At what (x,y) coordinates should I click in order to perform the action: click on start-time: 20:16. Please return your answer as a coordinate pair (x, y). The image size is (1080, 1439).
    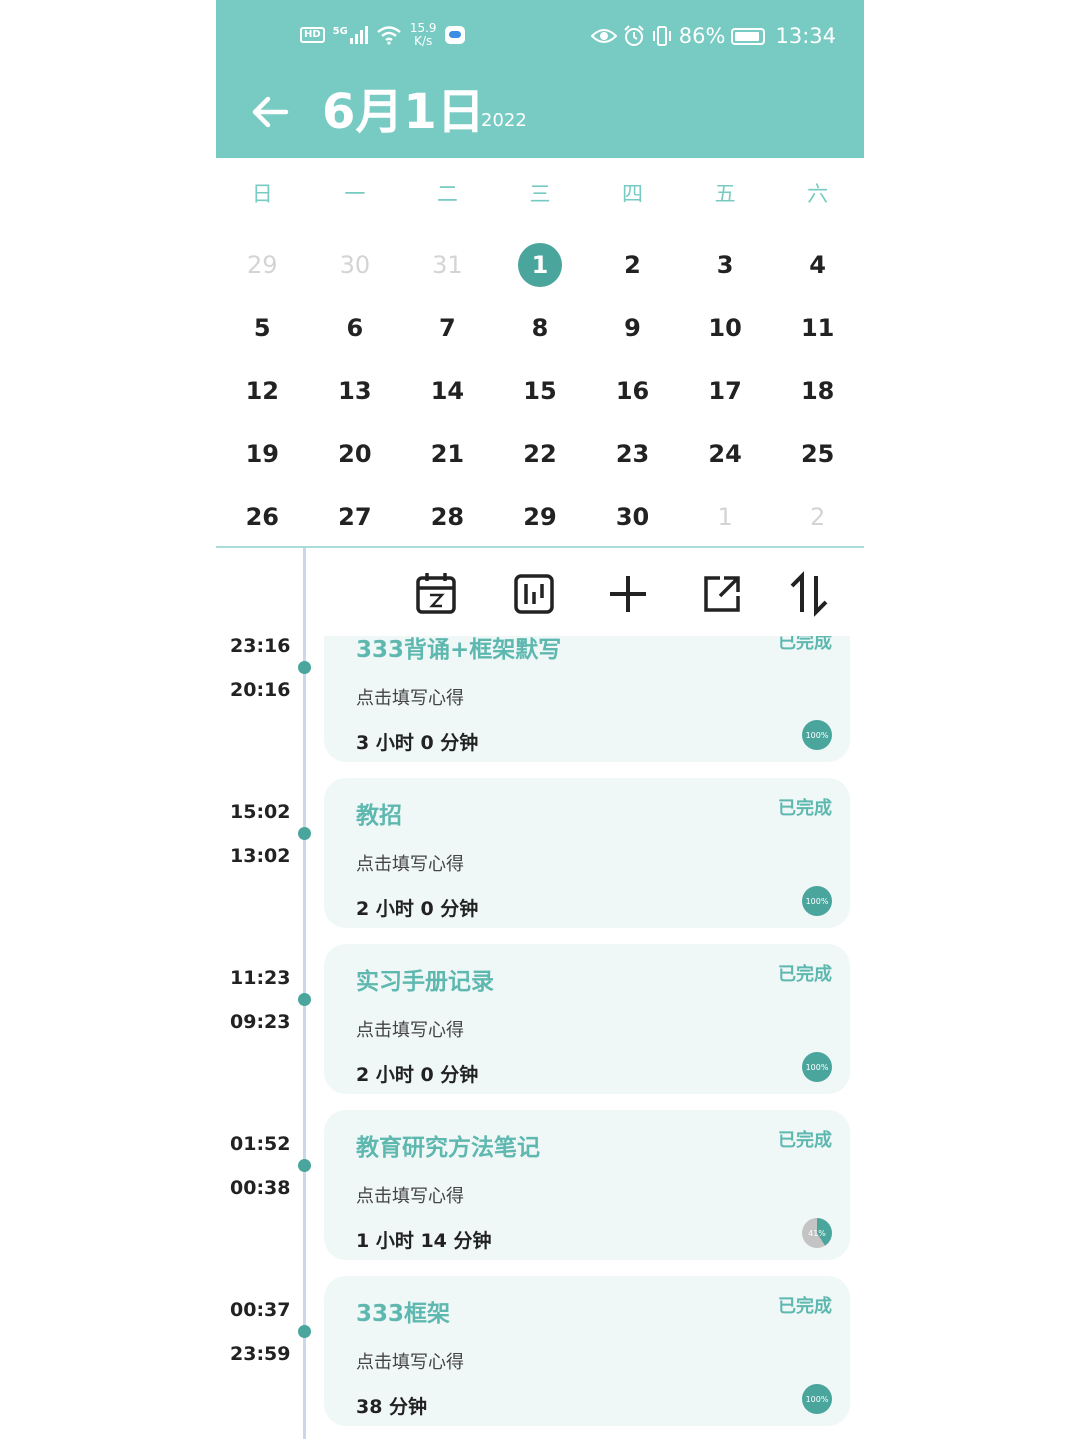
    Looking at the image, I should click on (260, 690).